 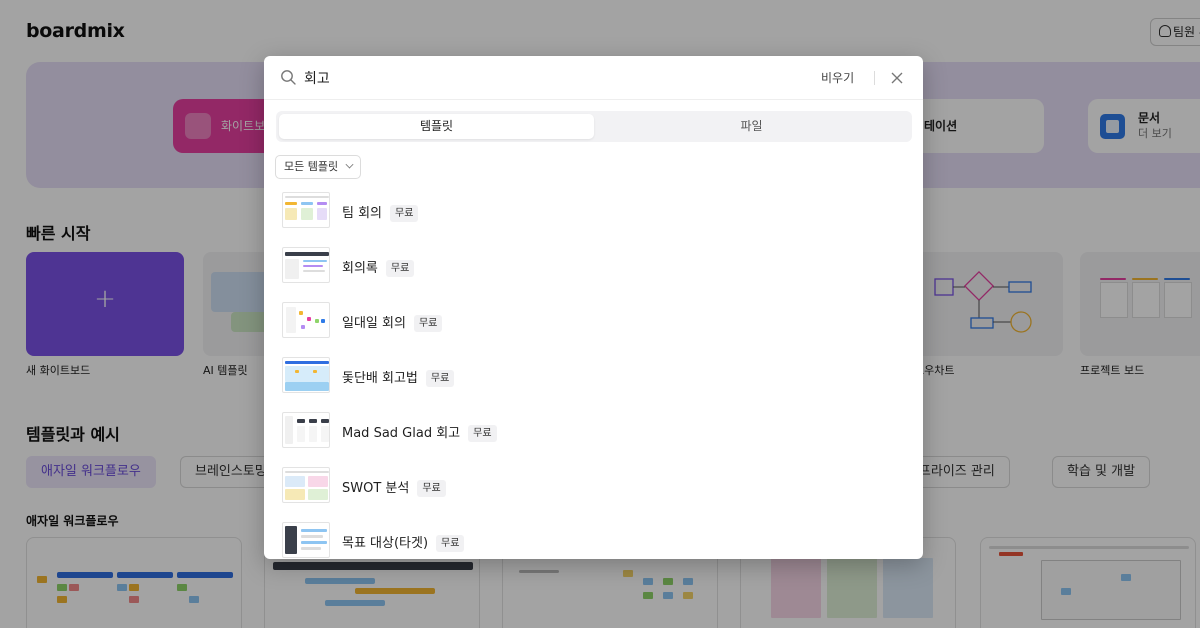 I want to click on filter-label: 모든 템플릿, so click(x=311, y=166).